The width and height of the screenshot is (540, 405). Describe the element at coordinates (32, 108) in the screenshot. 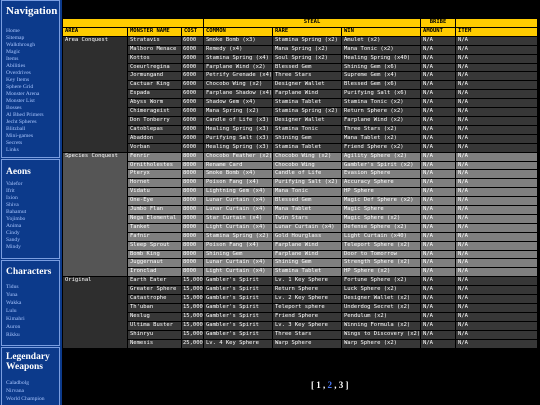

I see `sidebar-link: Bosses` at that location.